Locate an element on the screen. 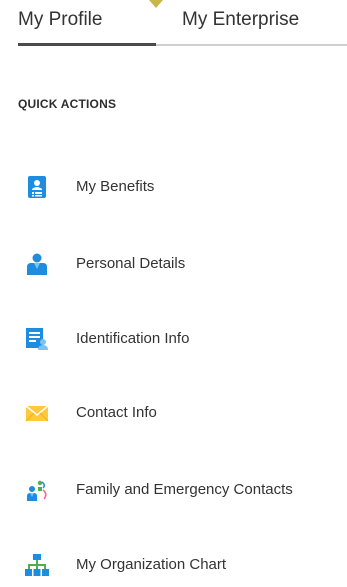 This screenshot has width=347, height=587. quick-action-label: My Organization Chart is located at coordinates (151, 564).